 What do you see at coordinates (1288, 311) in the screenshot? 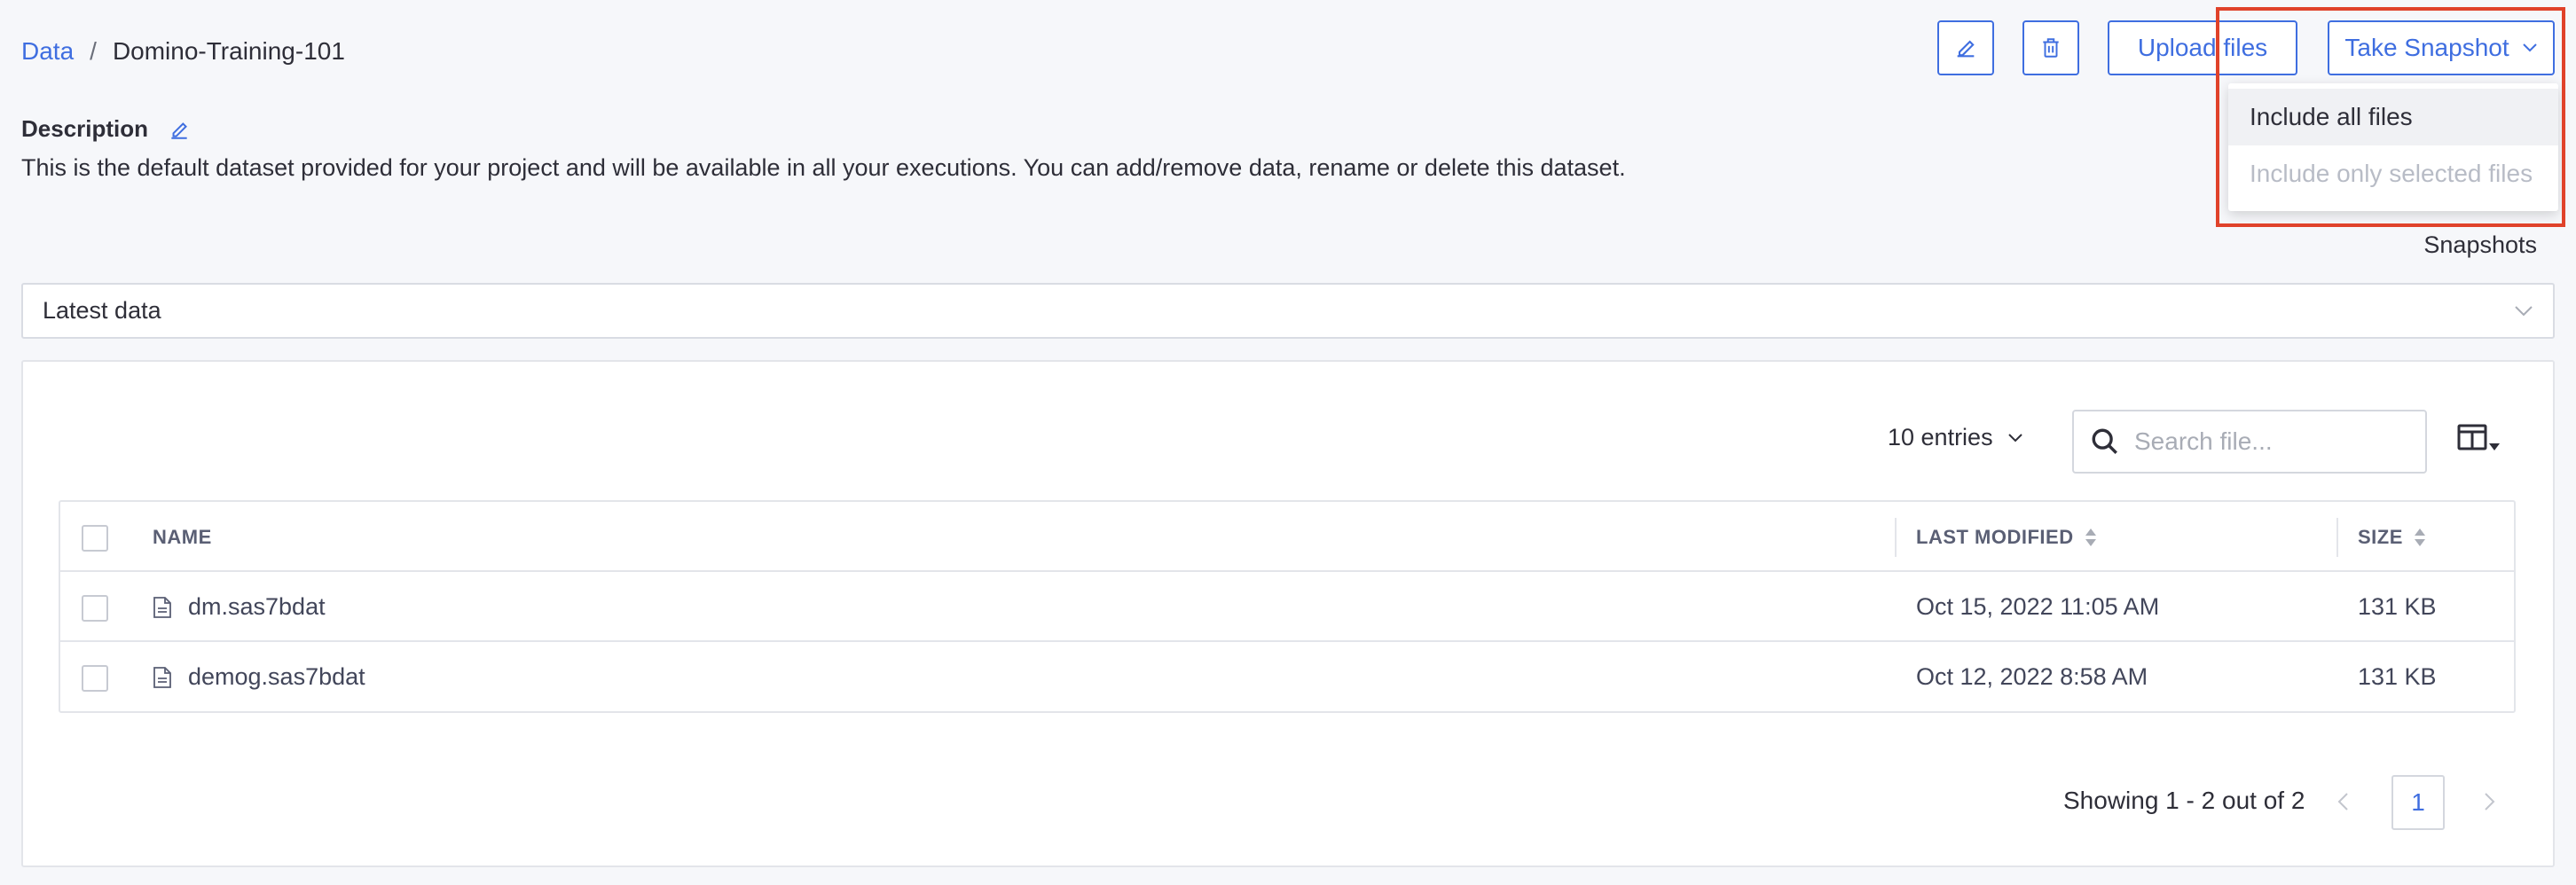
I see `data-version-select: Latest data` at bounding box center [1288, 311].